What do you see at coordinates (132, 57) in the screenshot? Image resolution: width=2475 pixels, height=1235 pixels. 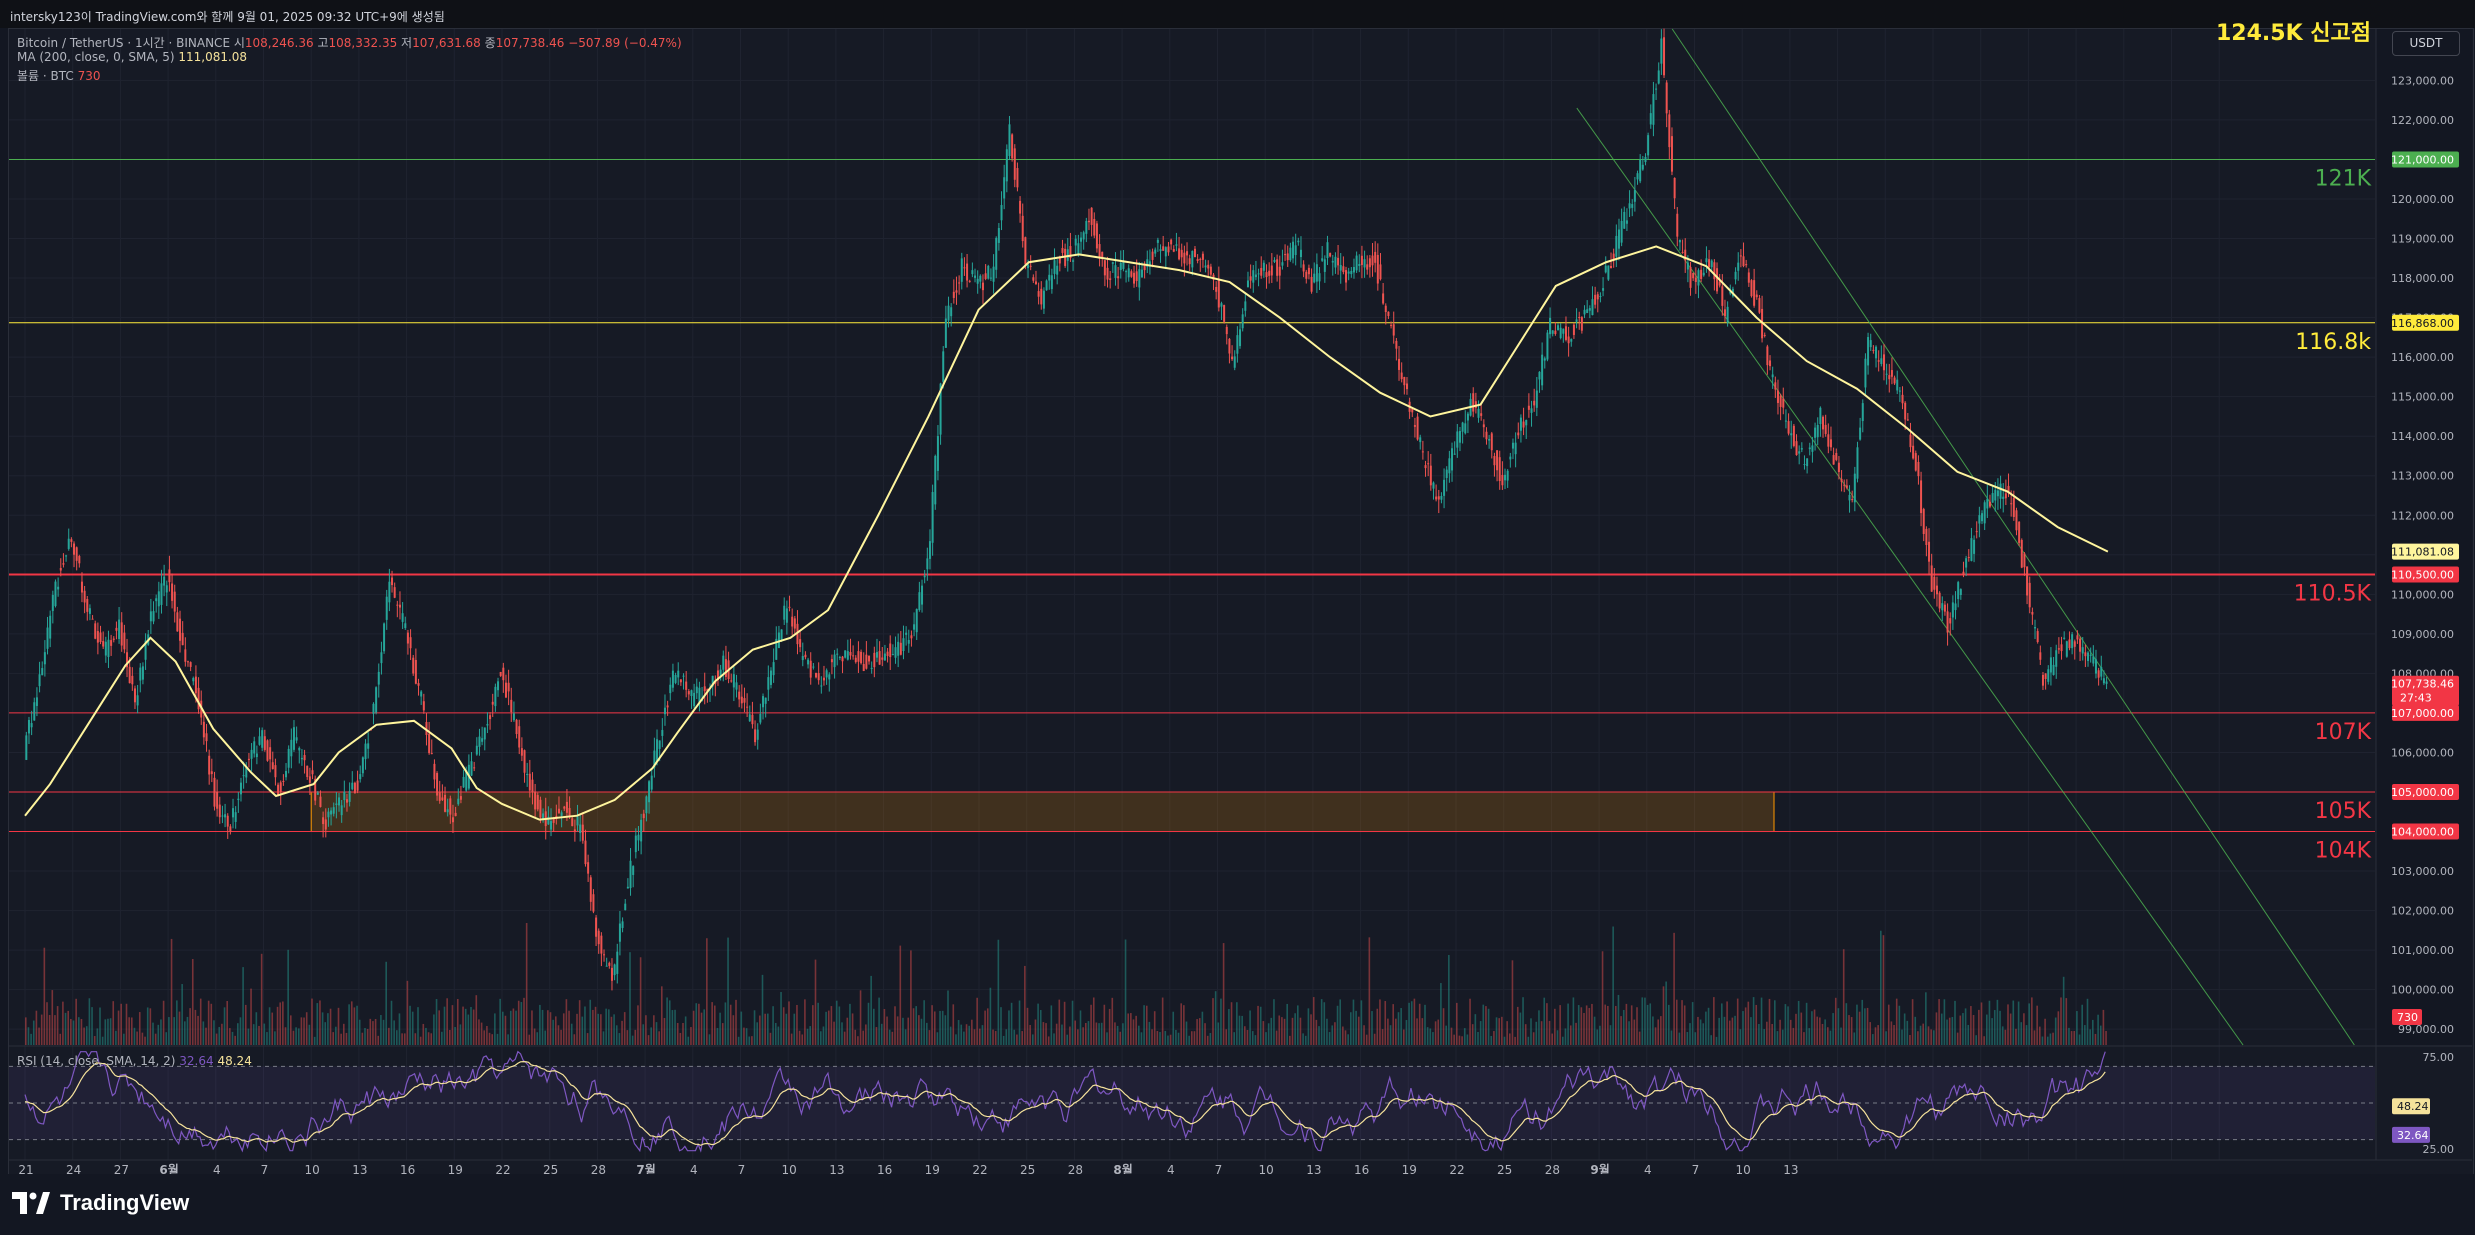 I see `legend-line-ma: MA (200, close, 0, SMA, 5) 111,081.08` at bounding box center [132, 57].